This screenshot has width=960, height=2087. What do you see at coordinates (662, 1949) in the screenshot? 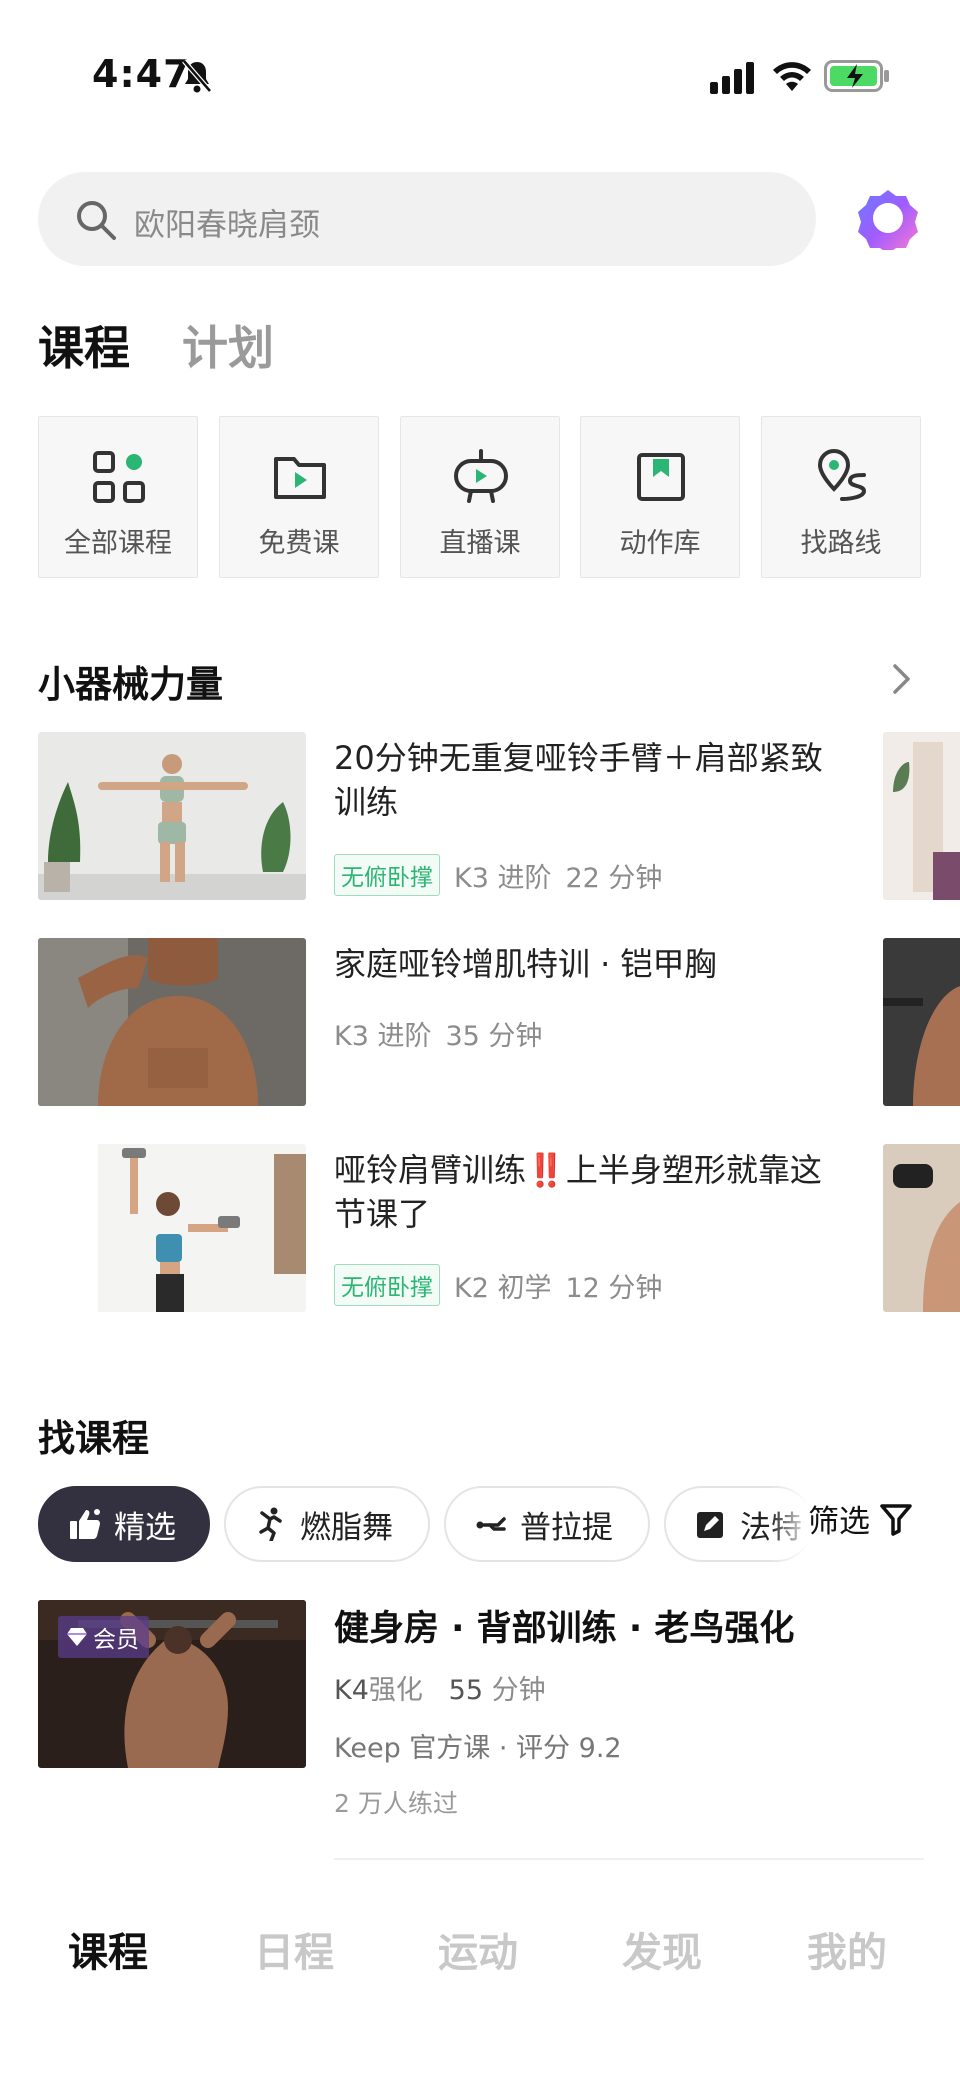
I see `nav-discover: 发现` at bounding box center [662, 1949].